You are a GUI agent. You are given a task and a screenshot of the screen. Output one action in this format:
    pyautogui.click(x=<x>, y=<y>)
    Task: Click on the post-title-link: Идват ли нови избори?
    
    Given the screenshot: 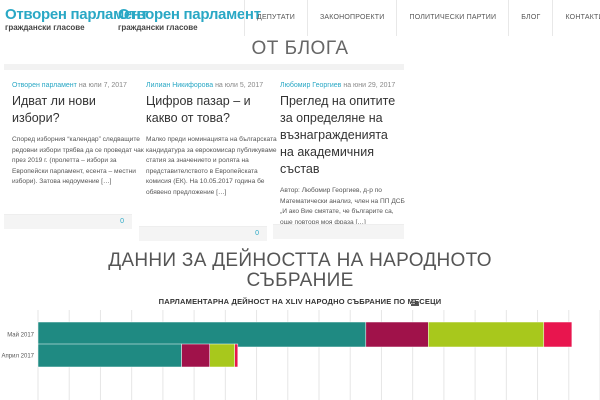 What is the action you would take?
    pyautogui.click(x=78, y=110)
    